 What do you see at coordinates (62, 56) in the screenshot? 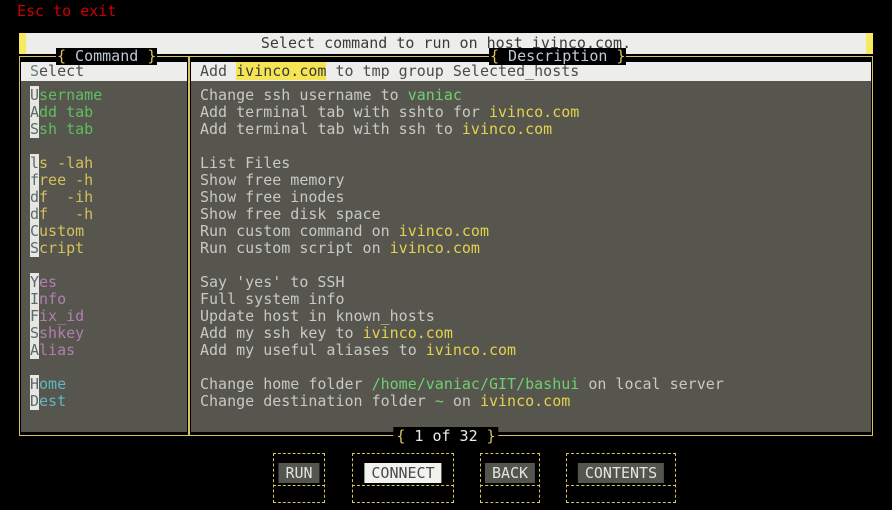
I see `command-title-open-brace: {` at bounding box center [62, 56].